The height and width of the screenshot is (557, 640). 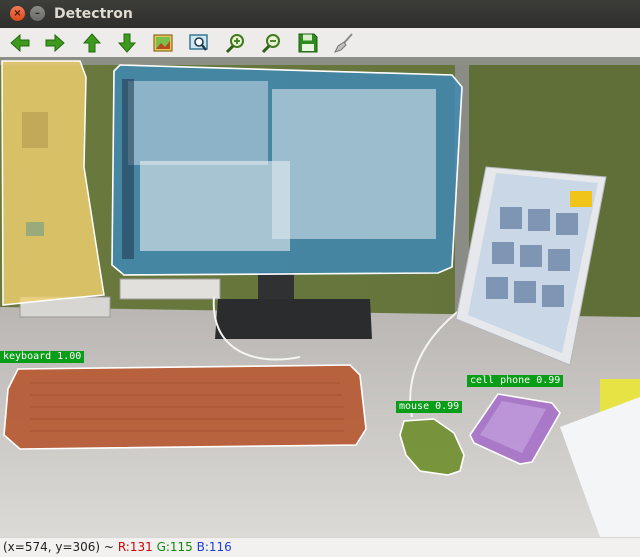 I want to click on window-title: Detectron, so click(x=93, y=14).